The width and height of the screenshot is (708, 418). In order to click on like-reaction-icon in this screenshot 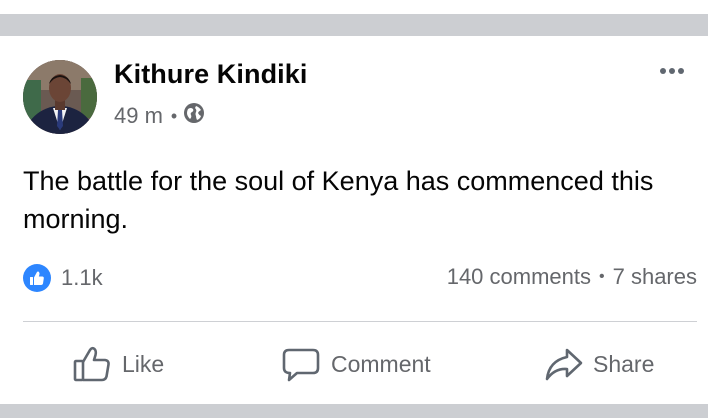, I will do `click(37, 278)`.